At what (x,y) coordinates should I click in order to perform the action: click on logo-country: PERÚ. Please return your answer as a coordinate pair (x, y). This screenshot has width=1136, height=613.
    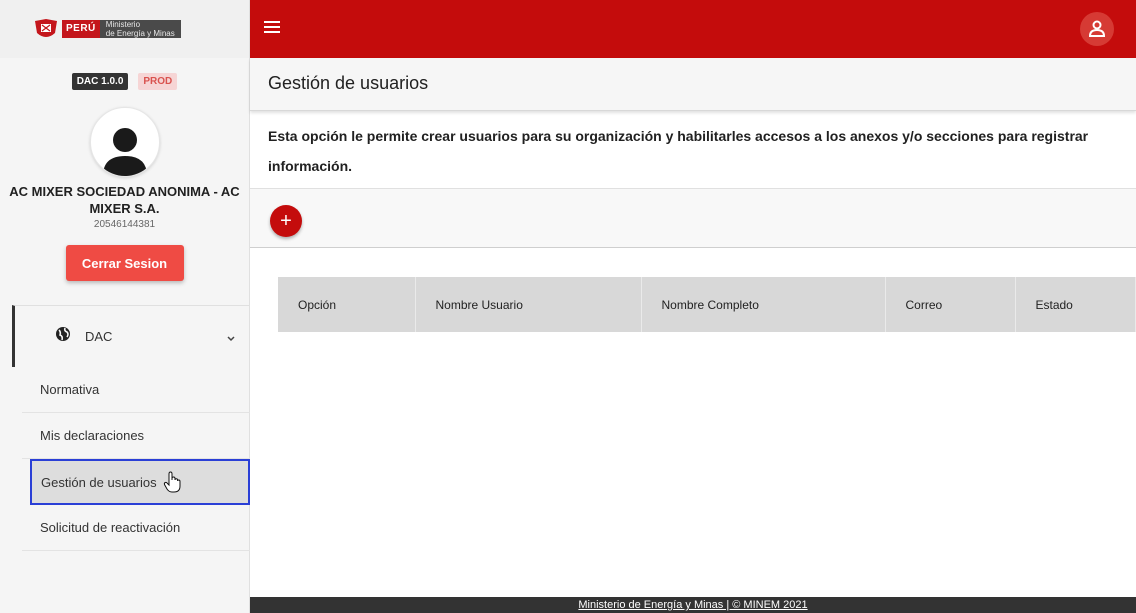
    Looking at the image, I should click on (81, 29).